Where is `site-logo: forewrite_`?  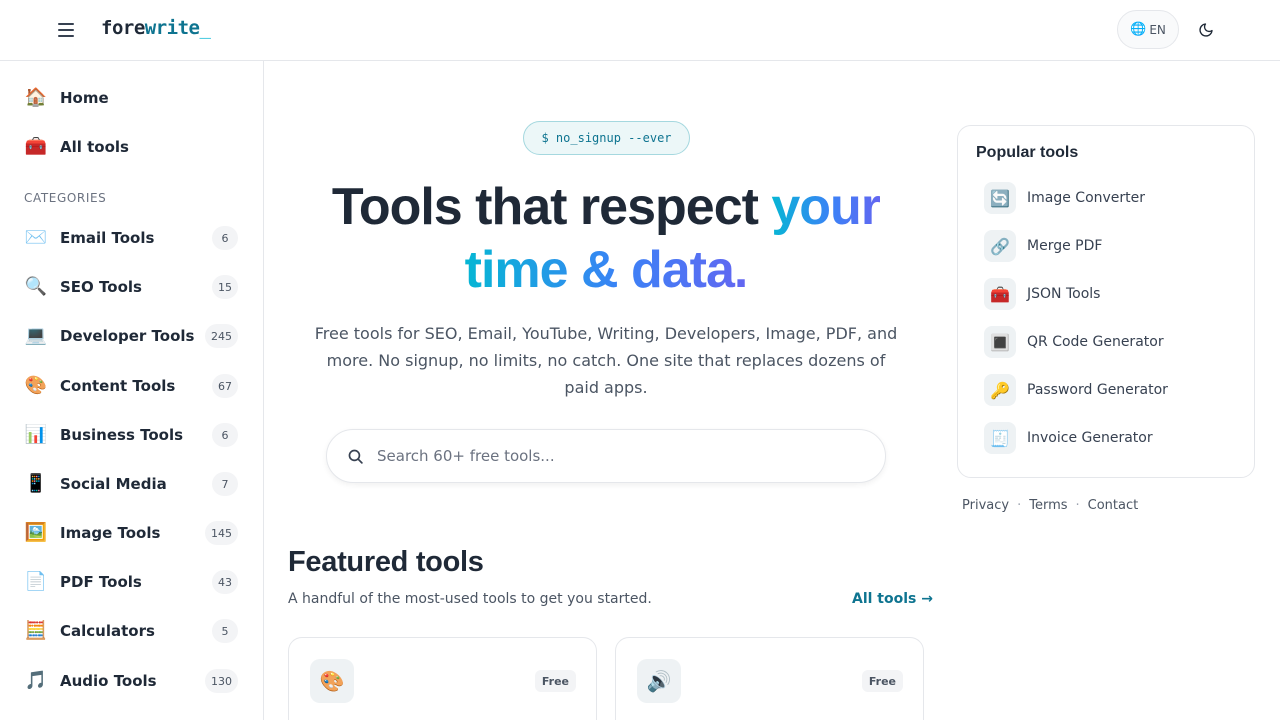 site-logo: forewrite_ is located at coordinates (156, 28).